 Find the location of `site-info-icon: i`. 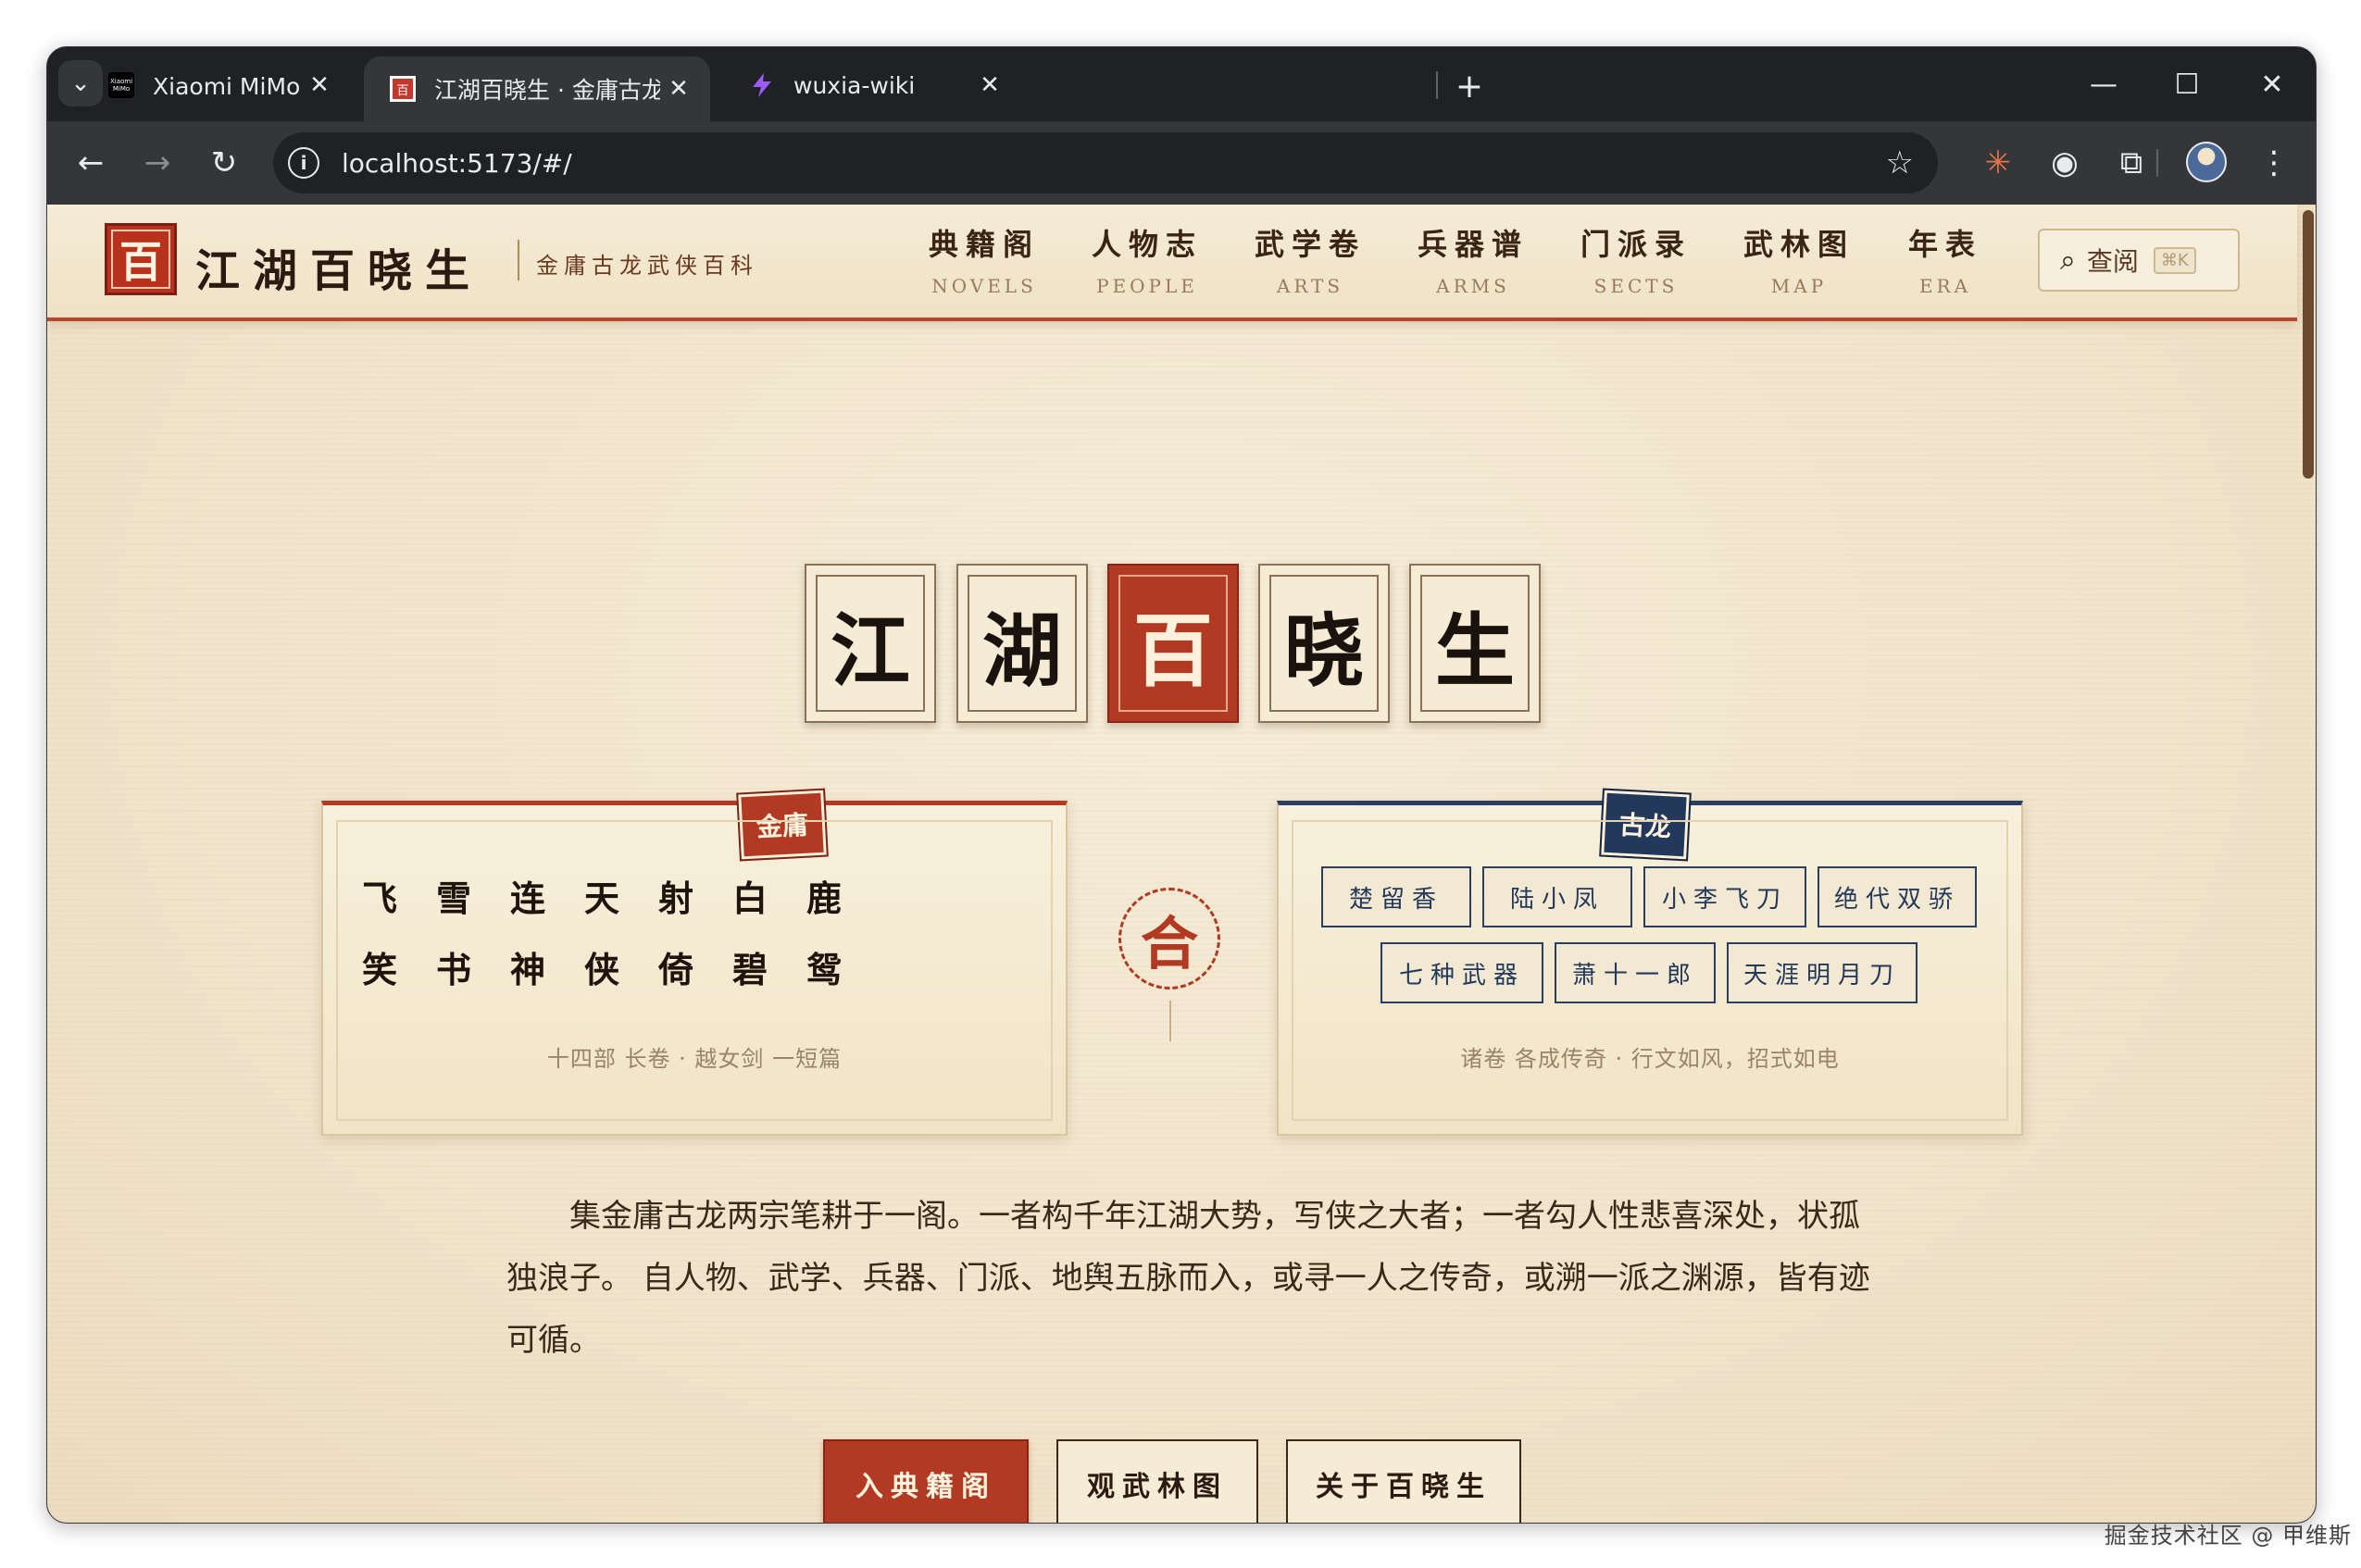

site-info-icon: i is located at coordinates (303, 163).